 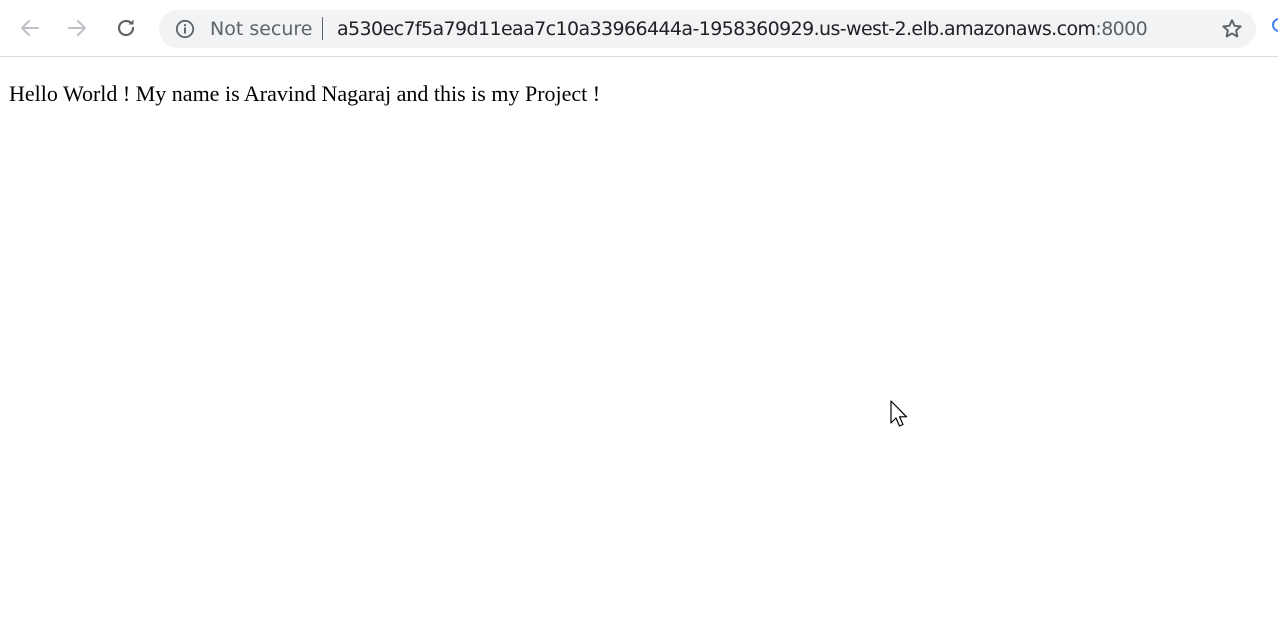 What do you see at coordinates (1275, 28) in the screenshot?
I see `extension-icon` at bounding box center [1275, 28].